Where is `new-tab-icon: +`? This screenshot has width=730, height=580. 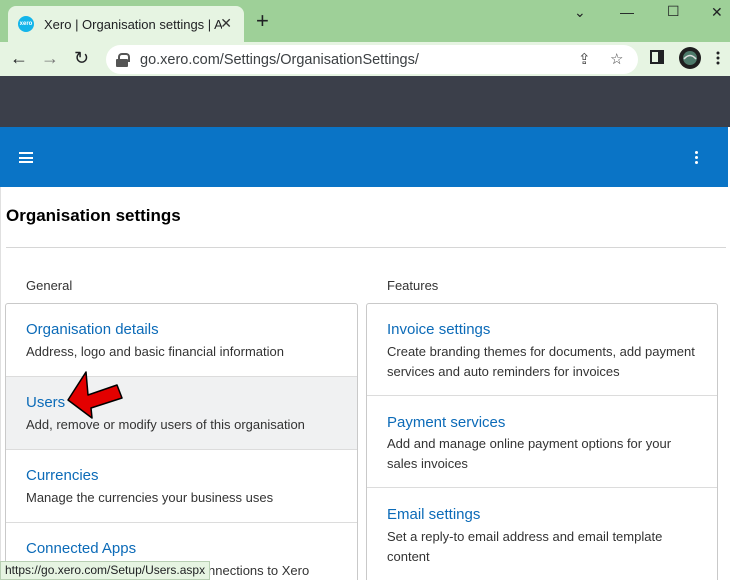
new-tab-icon: + is located at coordinates (262, 21).